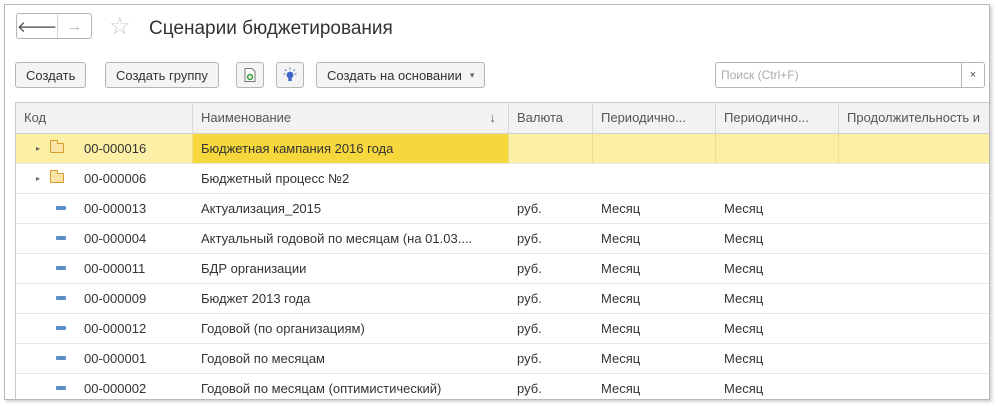  I want to click on create-group-button: Создать группу, so click(162, 75).